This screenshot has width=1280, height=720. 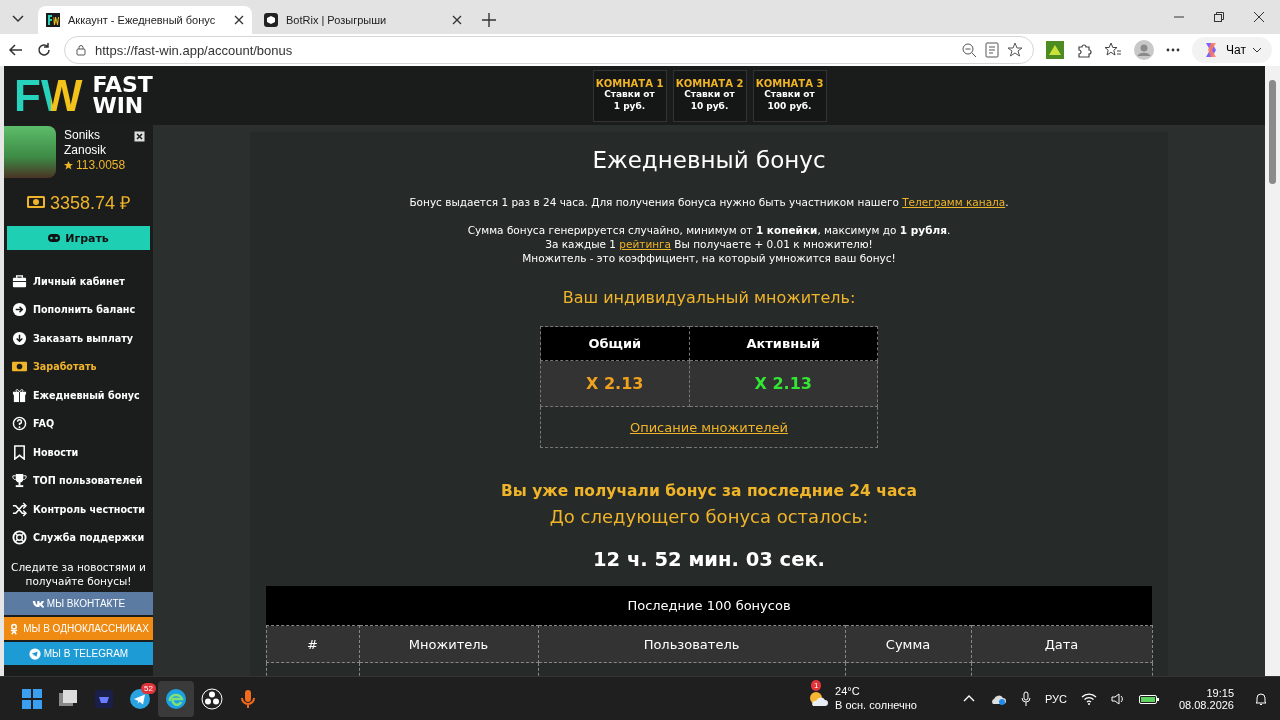 I want to click on site-logo-icon, so click(x=53, y=20).